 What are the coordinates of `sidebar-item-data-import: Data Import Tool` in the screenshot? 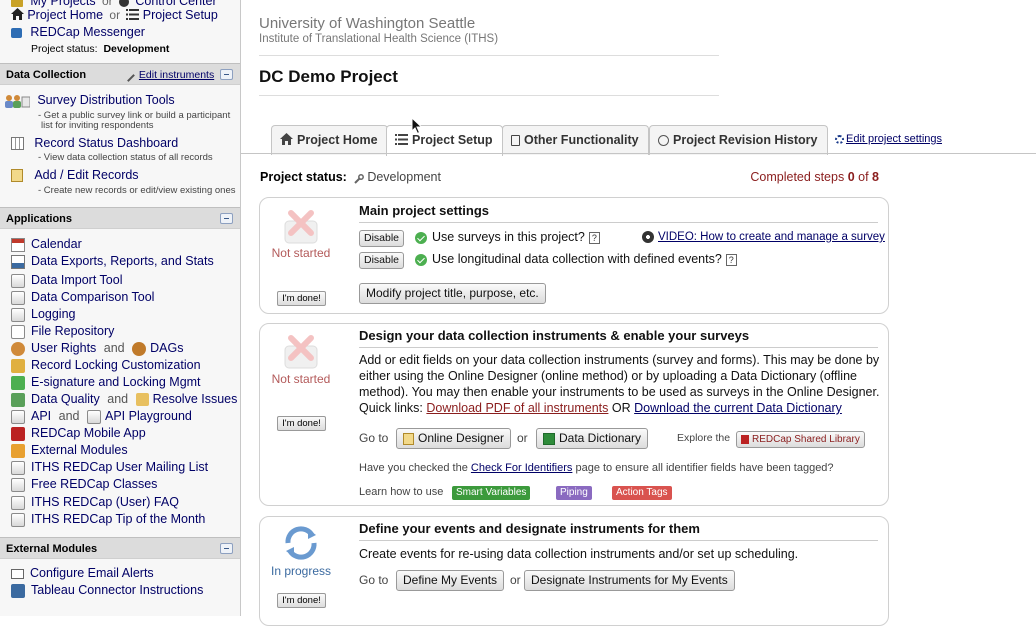 It's located at (66, 280).